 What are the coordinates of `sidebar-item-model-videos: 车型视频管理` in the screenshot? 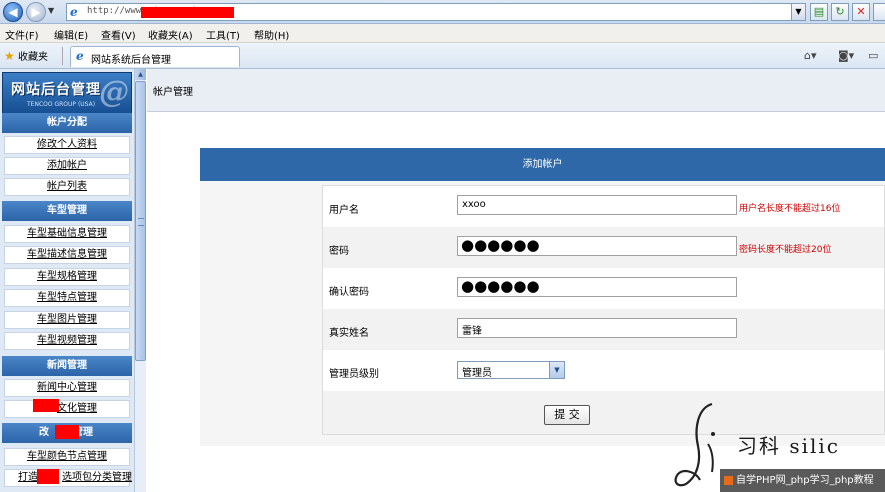 It's located at (67, 341).